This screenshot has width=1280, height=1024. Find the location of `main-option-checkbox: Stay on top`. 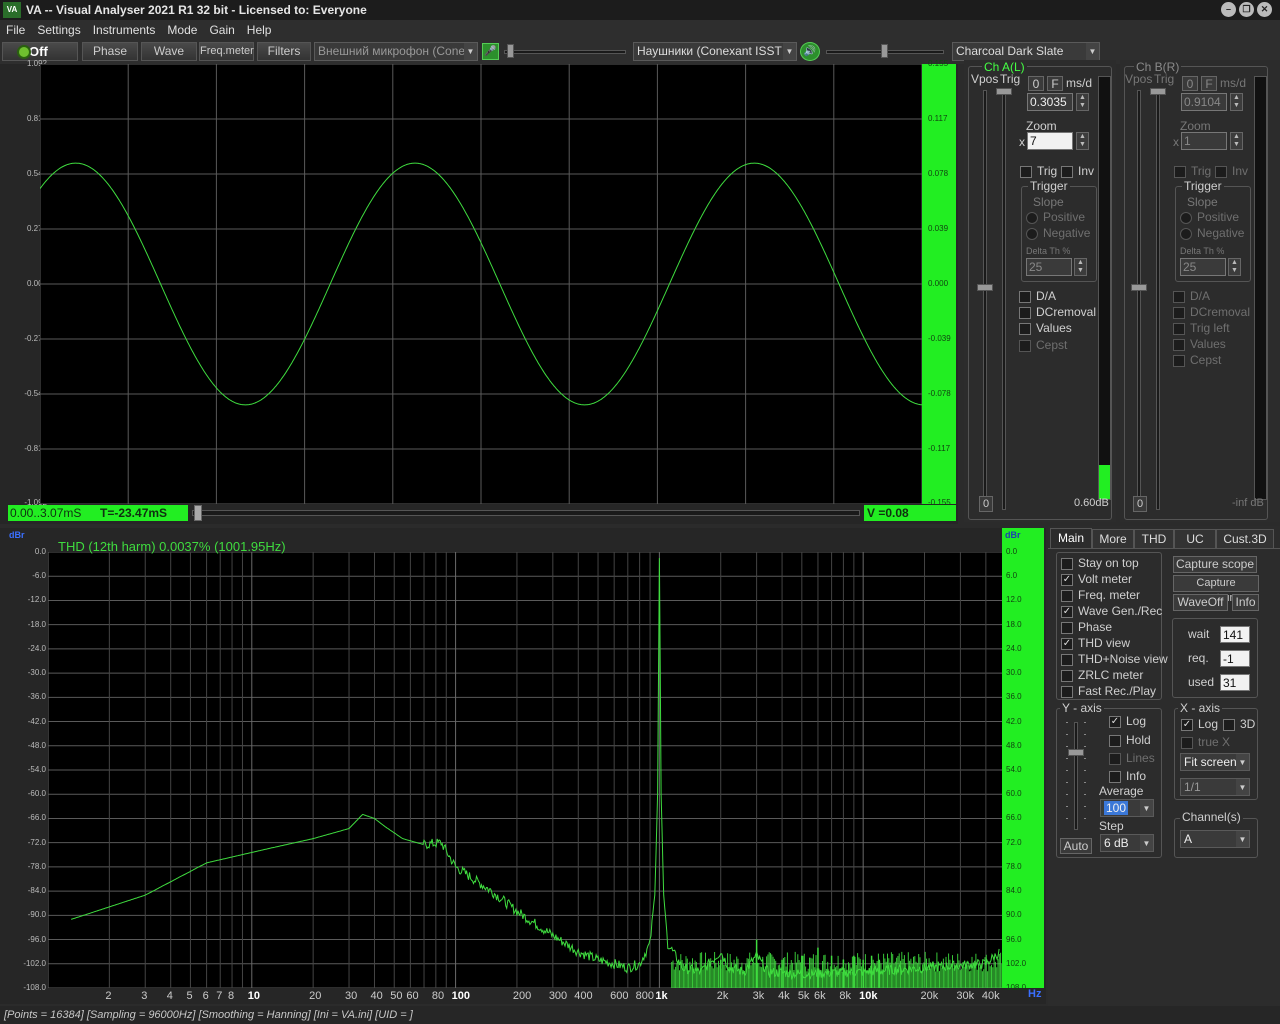

main-option-checkbox: Stay on top is located at coordinates (1100, 563).